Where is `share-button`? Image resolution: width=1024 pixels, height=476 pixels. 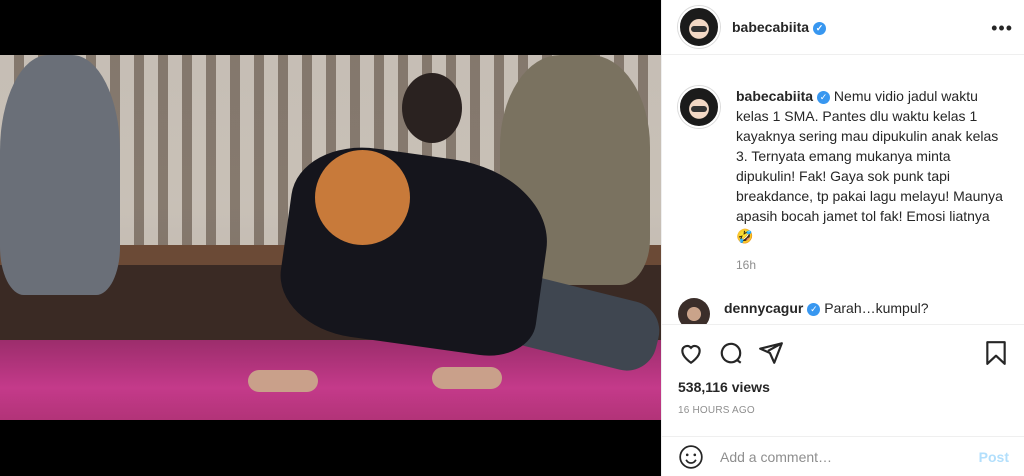 share-button is located at coordinates (778, 353).